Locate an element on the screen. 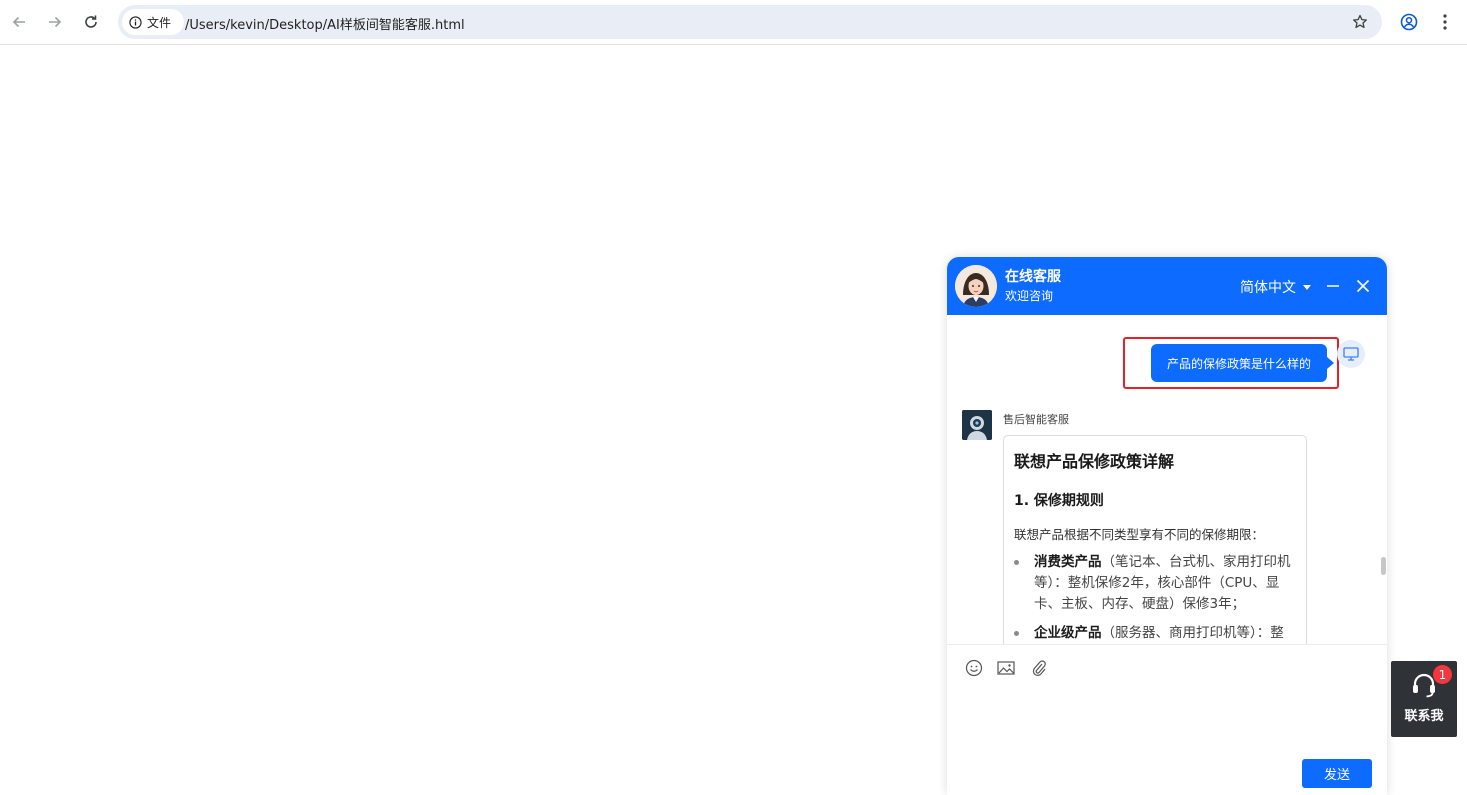 The width and height of the screenshot is (1467, 795). card-title: 联想产品保修政策详解 is located at coordinates (1094, 461).